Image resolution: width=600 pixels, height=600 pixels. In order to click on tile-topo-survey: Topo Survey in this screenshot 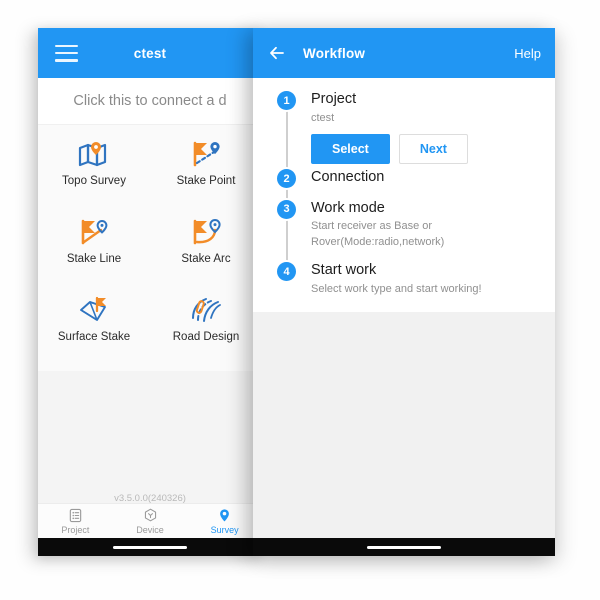, I will do `click(94, 168)`.